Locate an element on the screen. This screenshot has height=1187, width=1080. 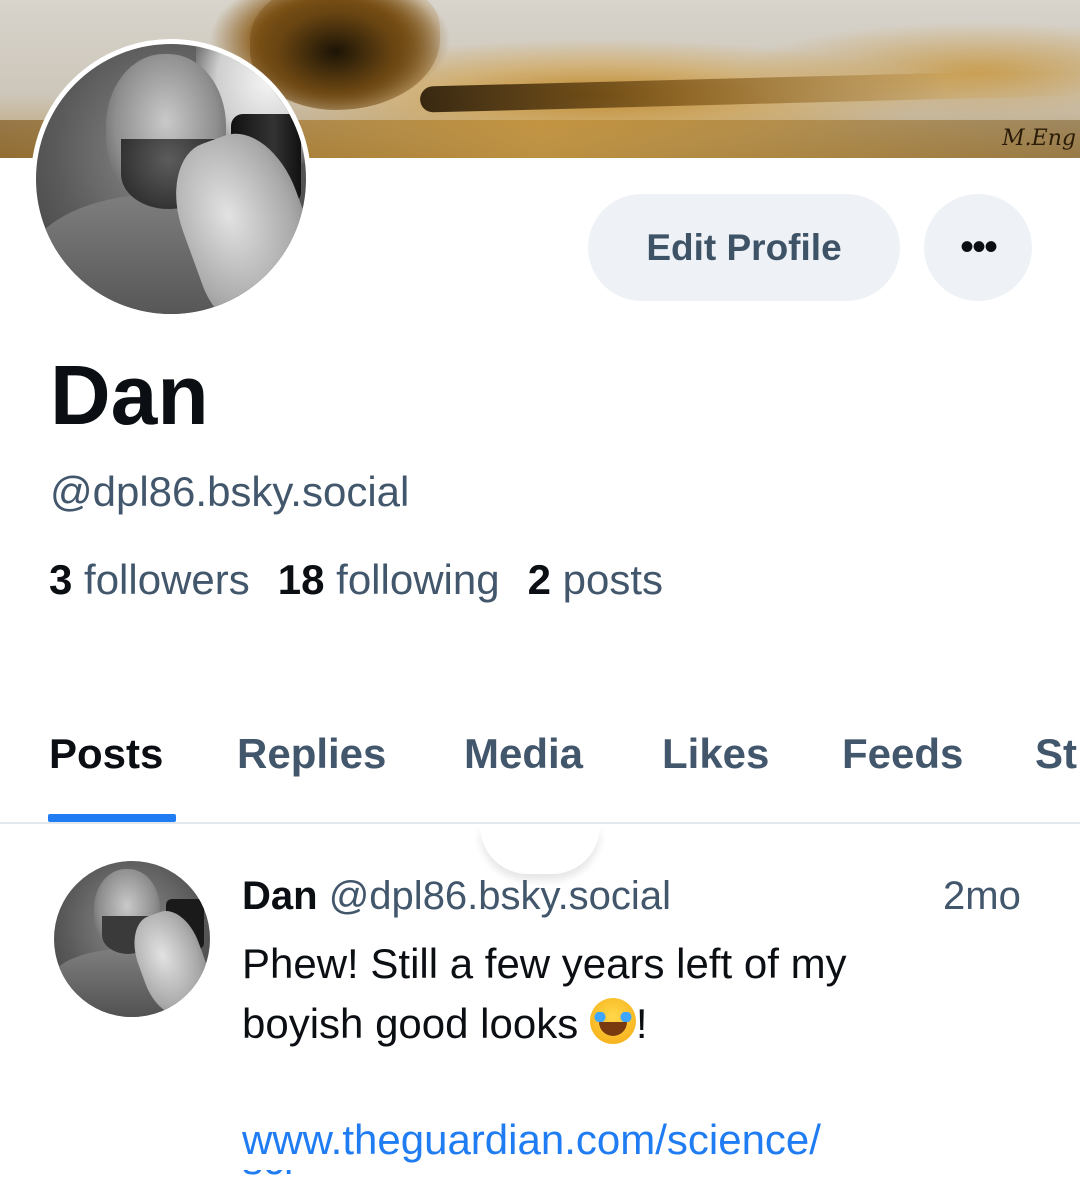
edit-profile-button: Edit Profile is located at coordinates (744, 247).